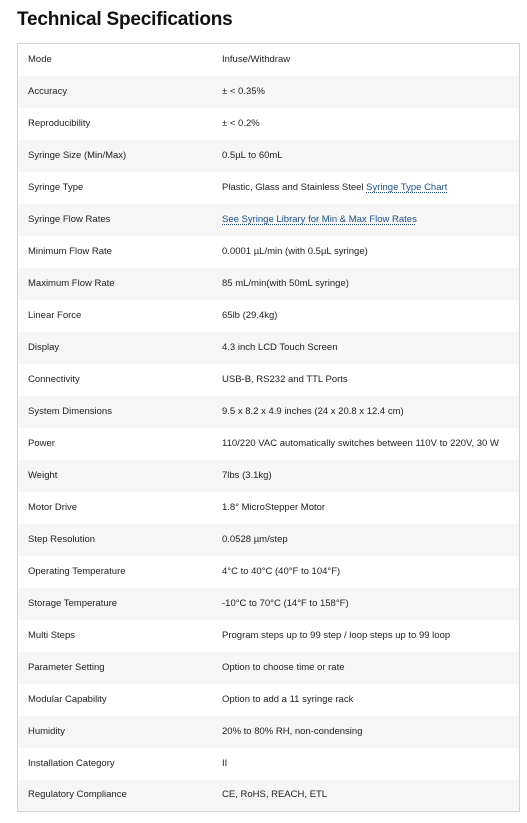  What do you see at coordinates (54, 379) in the screenshot?
I see `spec-label: Connectivity` at bounding box center [54, 379].